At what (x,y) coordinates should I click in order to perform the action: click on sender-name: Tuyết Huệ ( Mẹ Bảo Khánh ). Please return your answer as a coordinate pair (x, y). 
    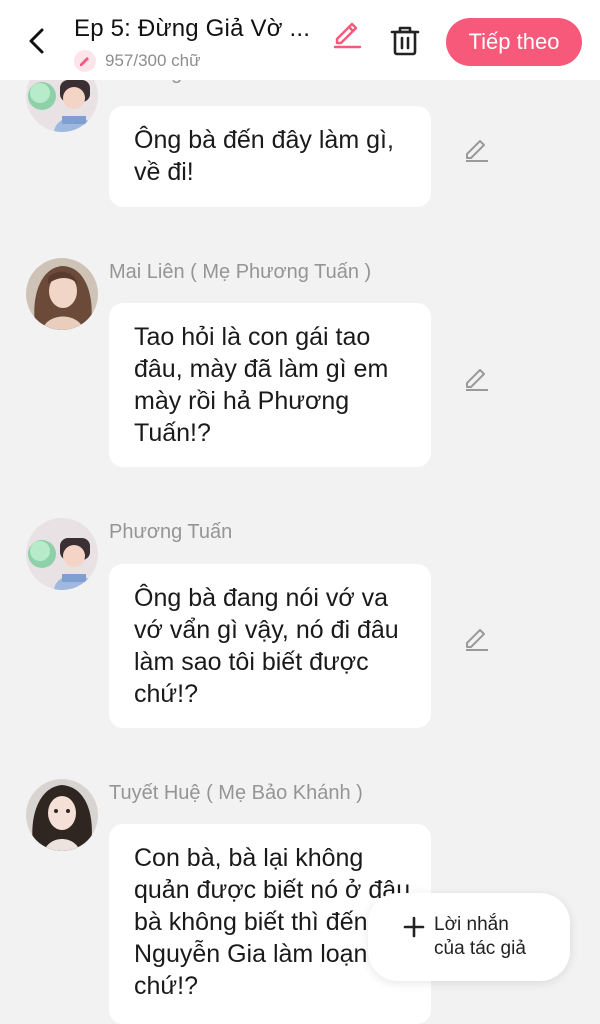
    Looking at the image, I should click on (236, 793).